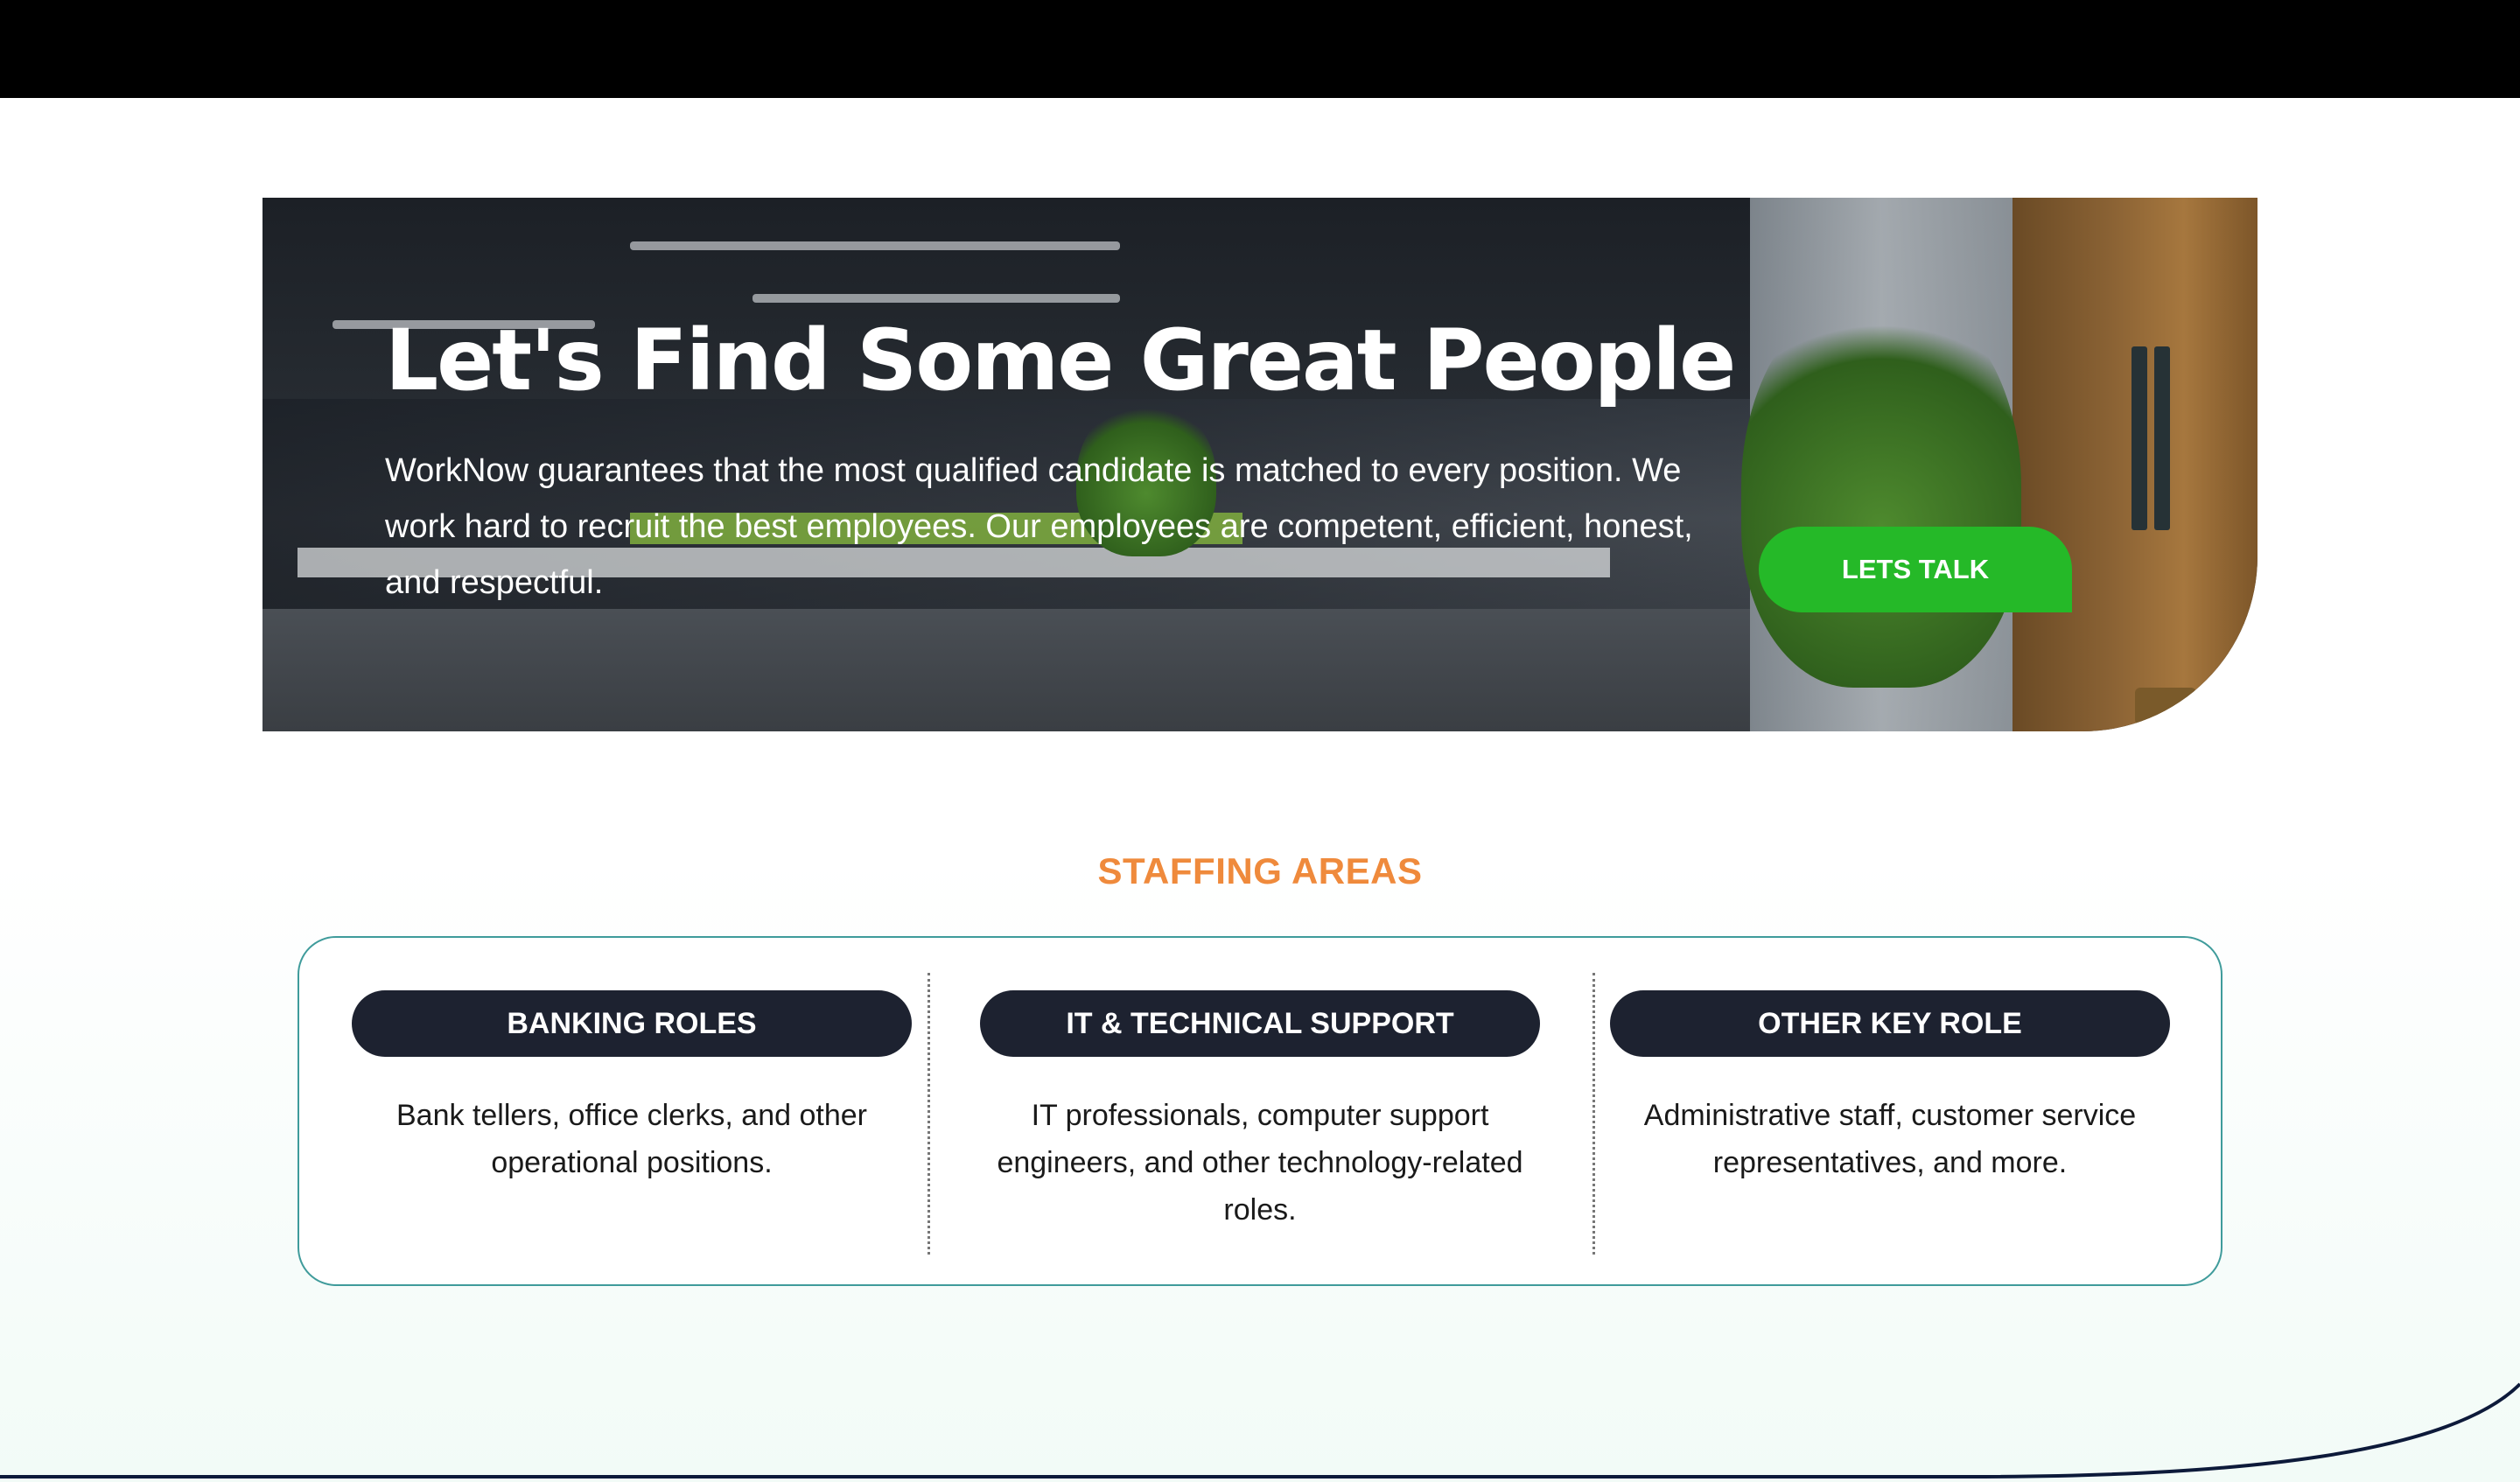  What do you see at coordinates (1260, 1023) in the screenshot?
I see `area-label-it-technical-support: IT & TECHNICAL SUPPORT` at bounding box center [1260, 1023].